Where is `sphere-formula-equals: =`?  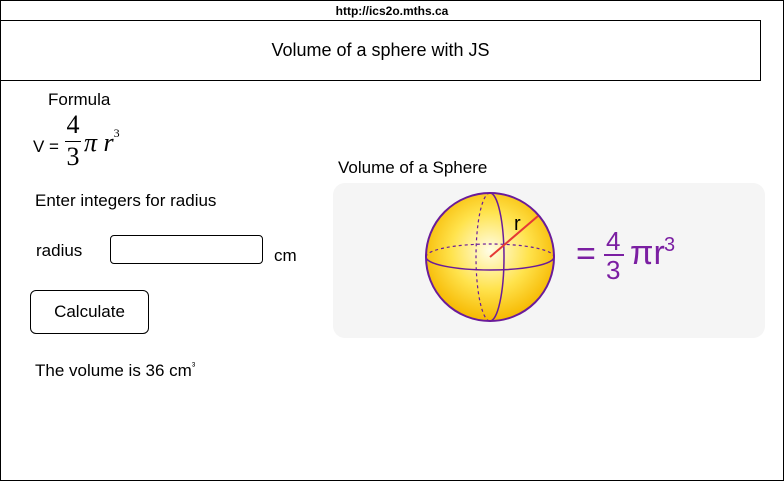 sphere-formula-equals: = is located at coordinates (586, 254).